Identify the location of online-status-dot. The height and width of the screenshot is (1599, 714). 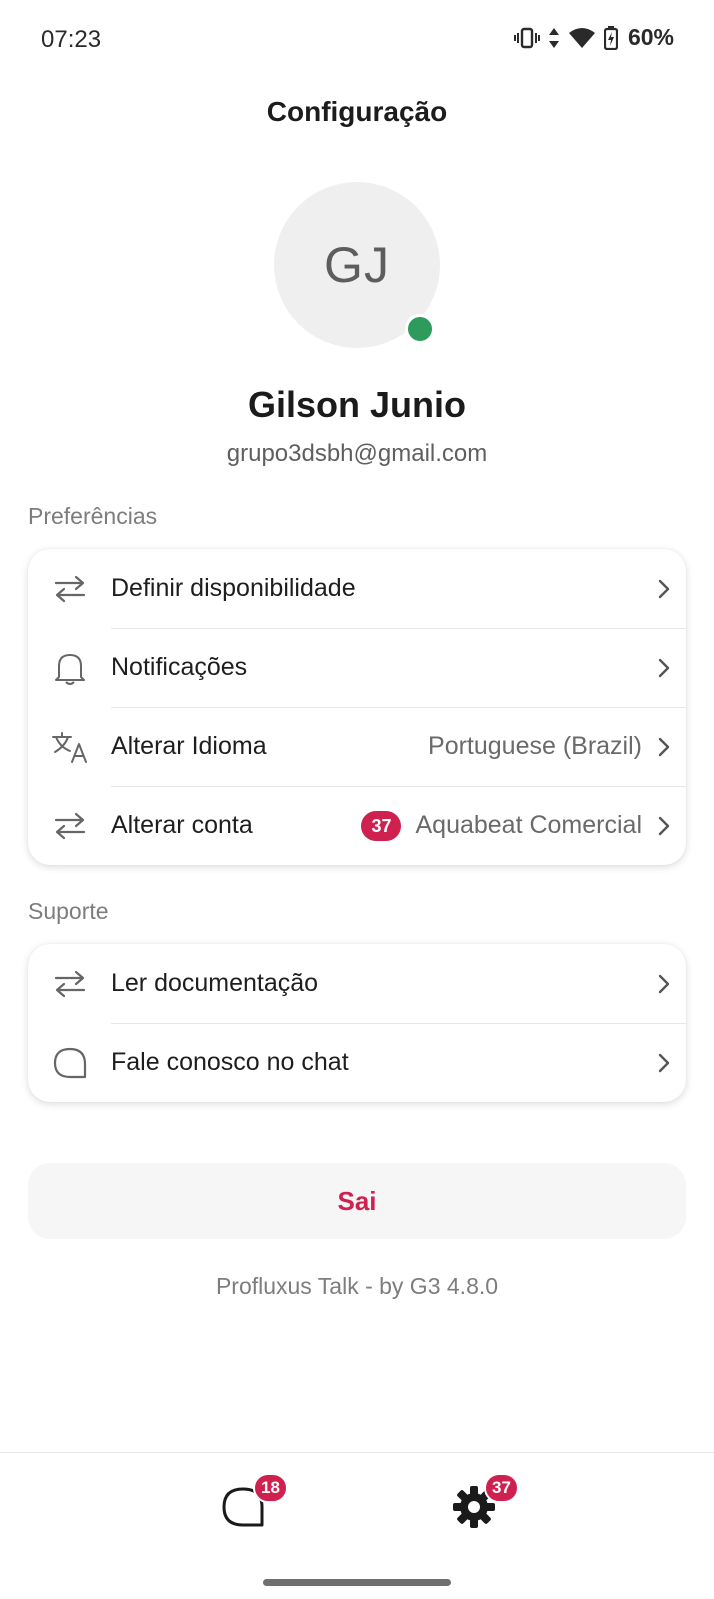
(420, 329).